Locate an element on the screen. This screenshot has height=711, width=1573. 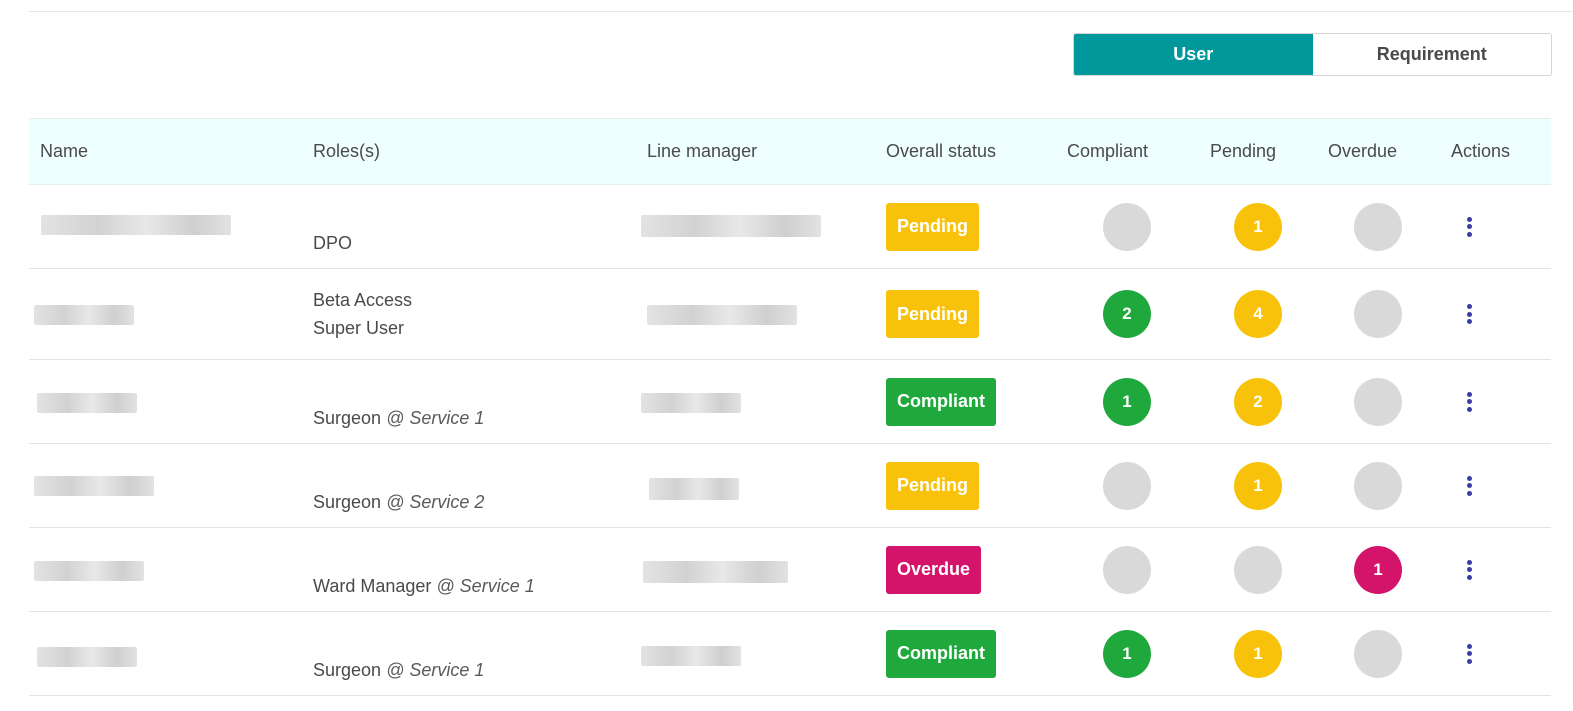
column-header-overall-status: Overall status is located at coordinates (941, 151).